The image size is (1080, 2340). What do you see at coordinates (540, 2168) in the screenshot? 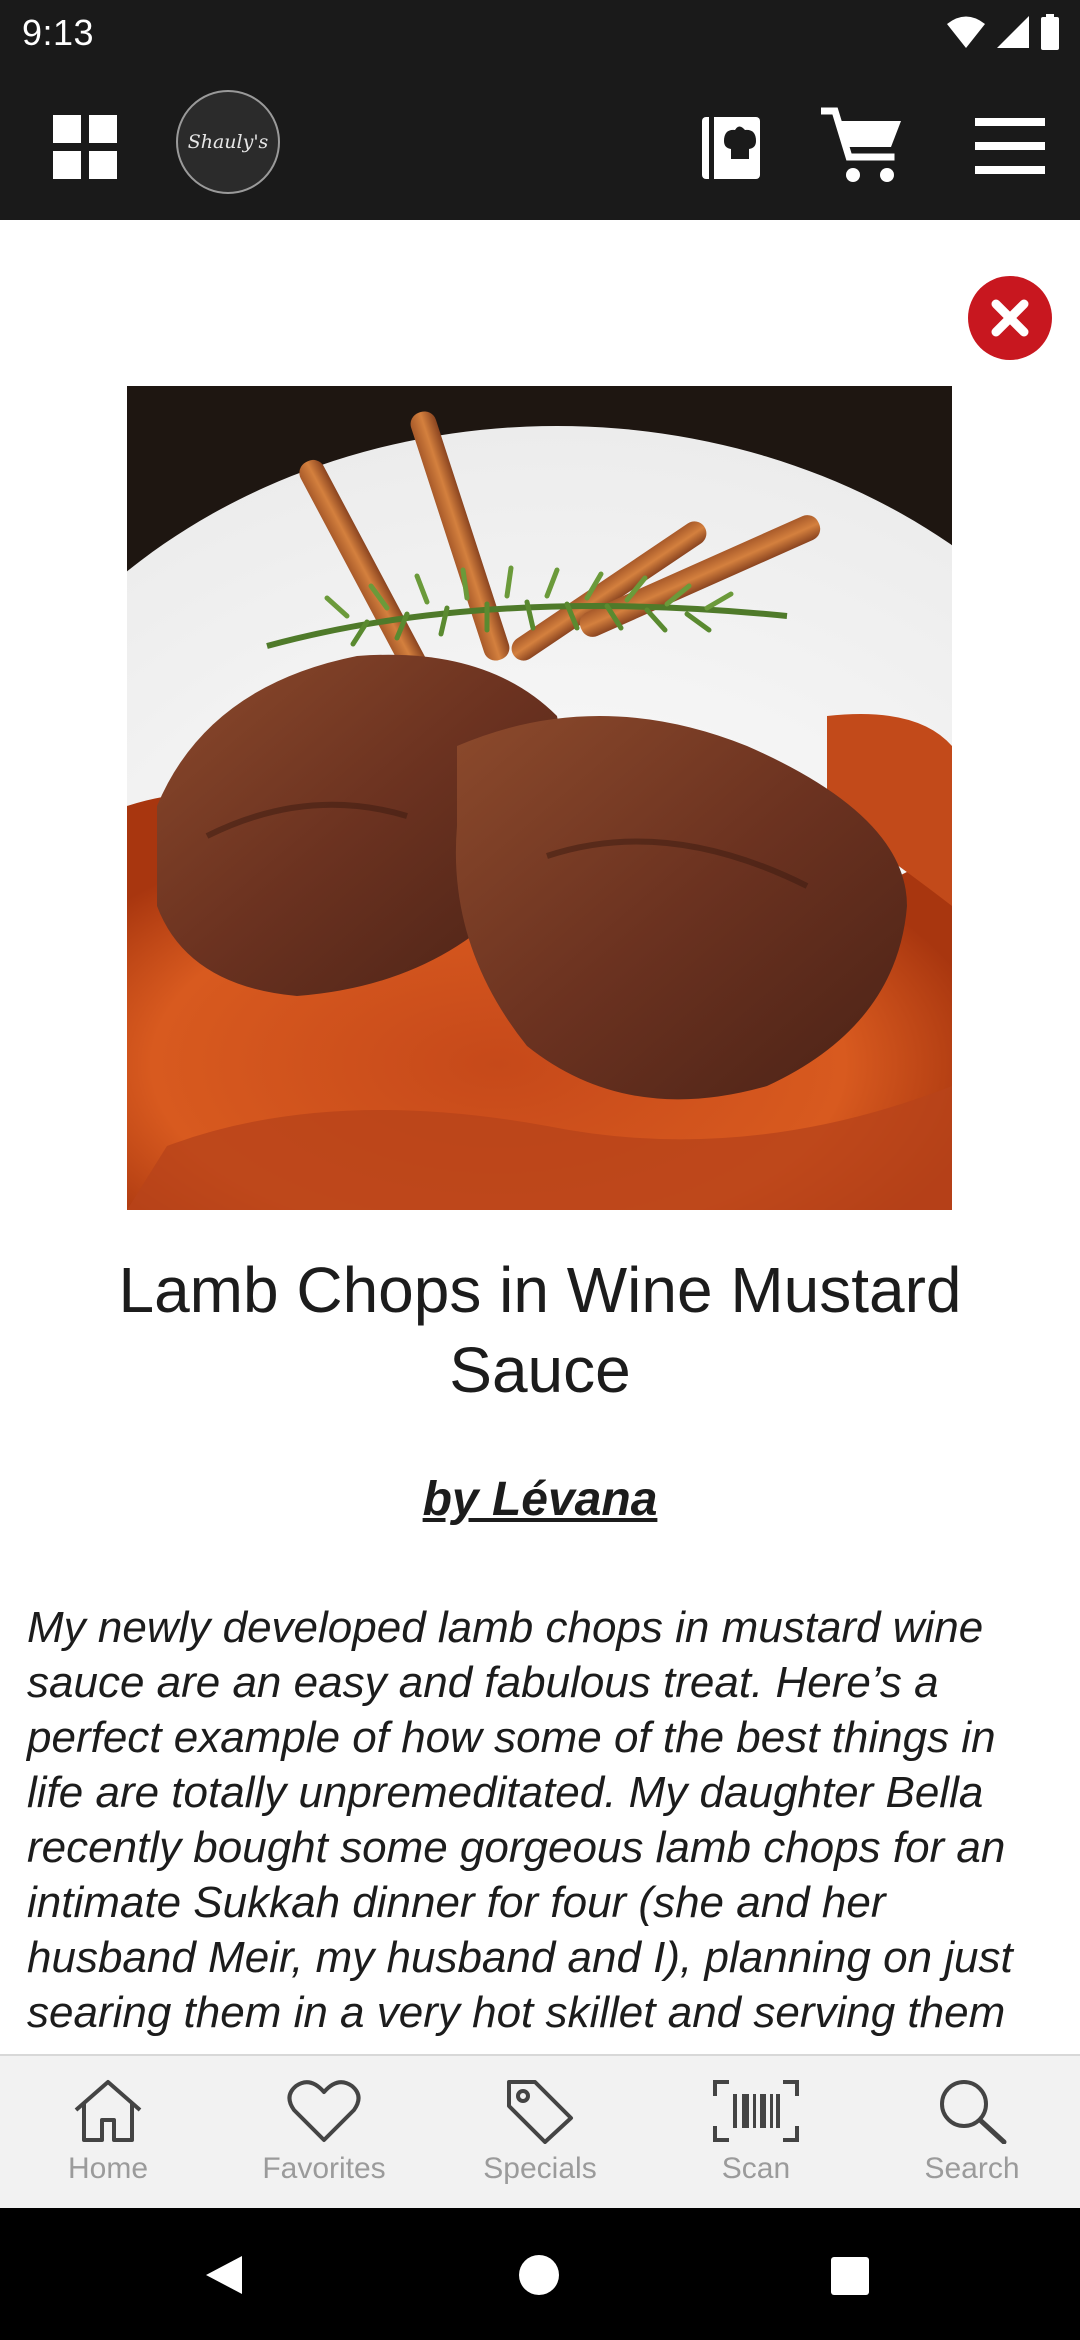
I see `nav-specials-label: Specials` at bounding box center [540, 2168].